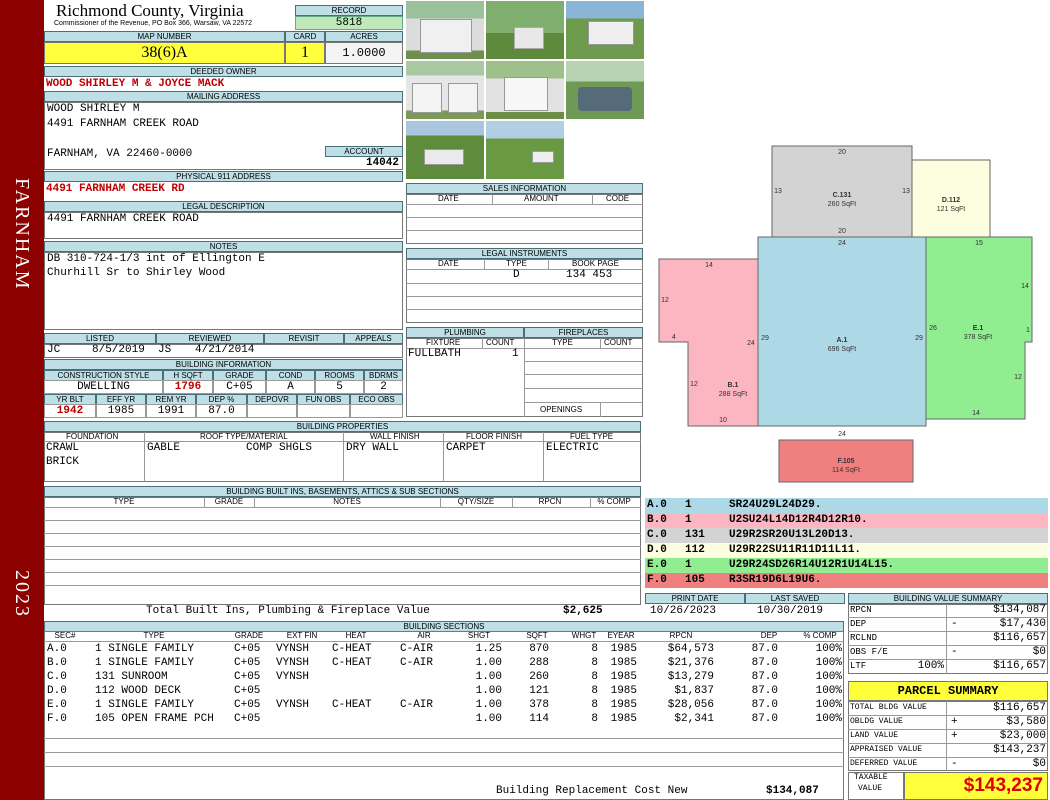 The width and height of the screenshot is (1050, 800). What do you see at coordinates (870, 788) in the screenshot?
I see `taxable-label-2: VALUE` at bounding box center [870, 788].